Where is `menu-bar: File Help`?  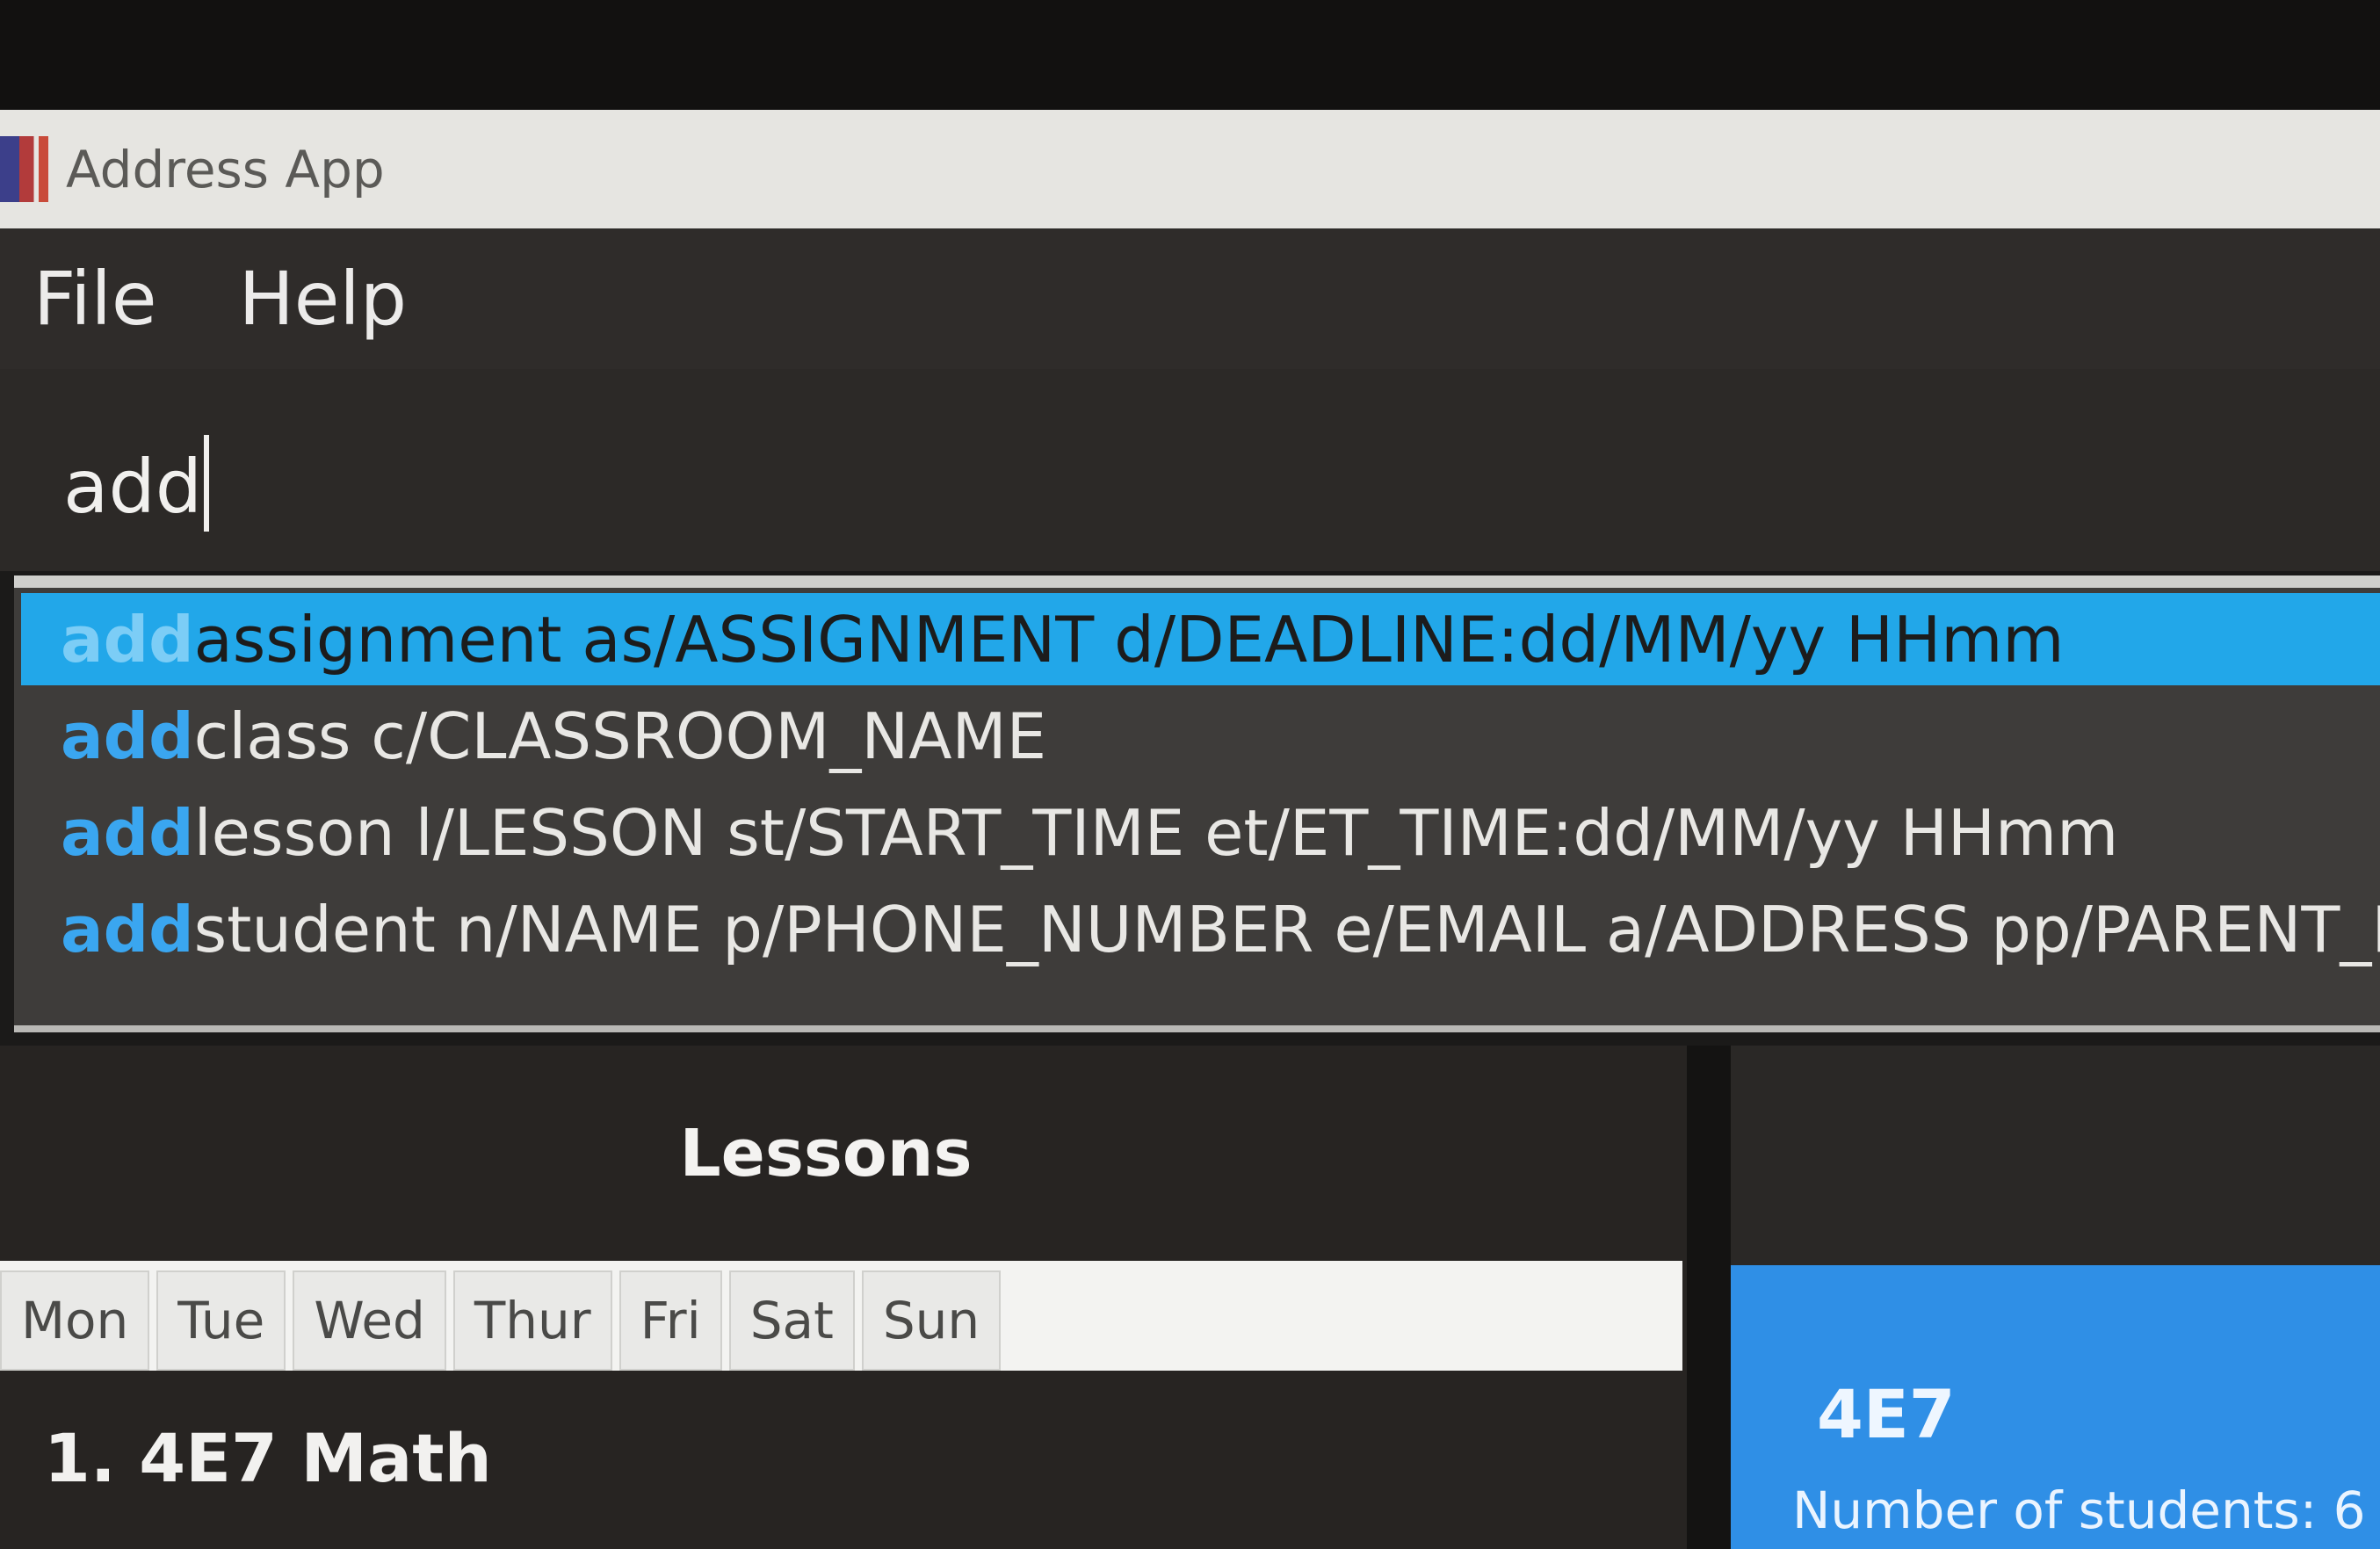 menu-bar: File Help is located at coordinates (1190, 298).